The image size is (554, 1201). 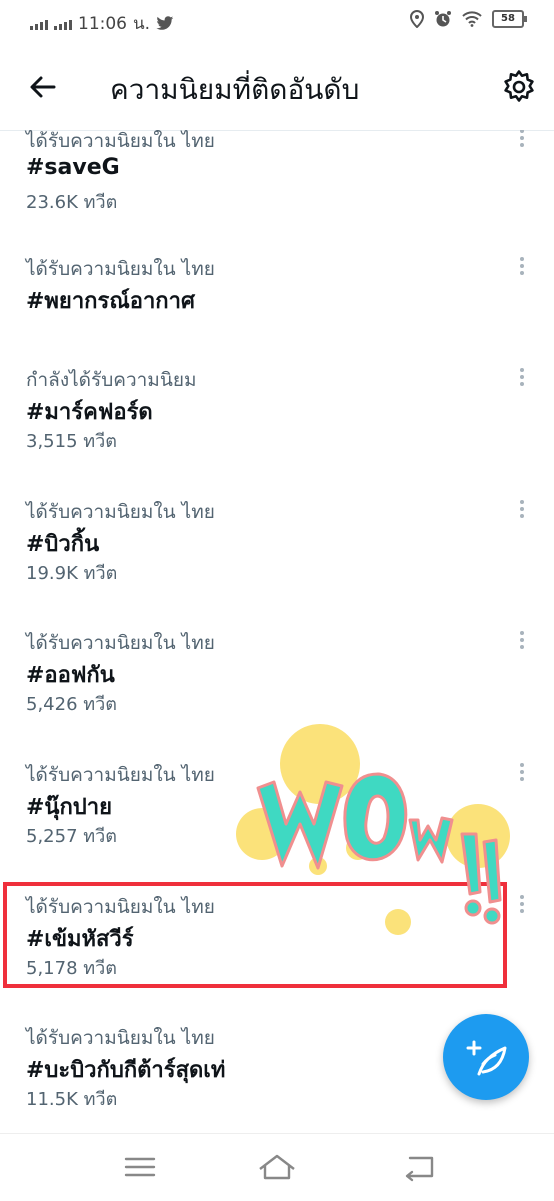 What do you see at coordinates (277, 563) in the screenshot?
I see `trend-item: ได้รับความนิยมใน ไทย #บิวกิ้น 19.9K ทวีต` at bounding box center [277, 563].